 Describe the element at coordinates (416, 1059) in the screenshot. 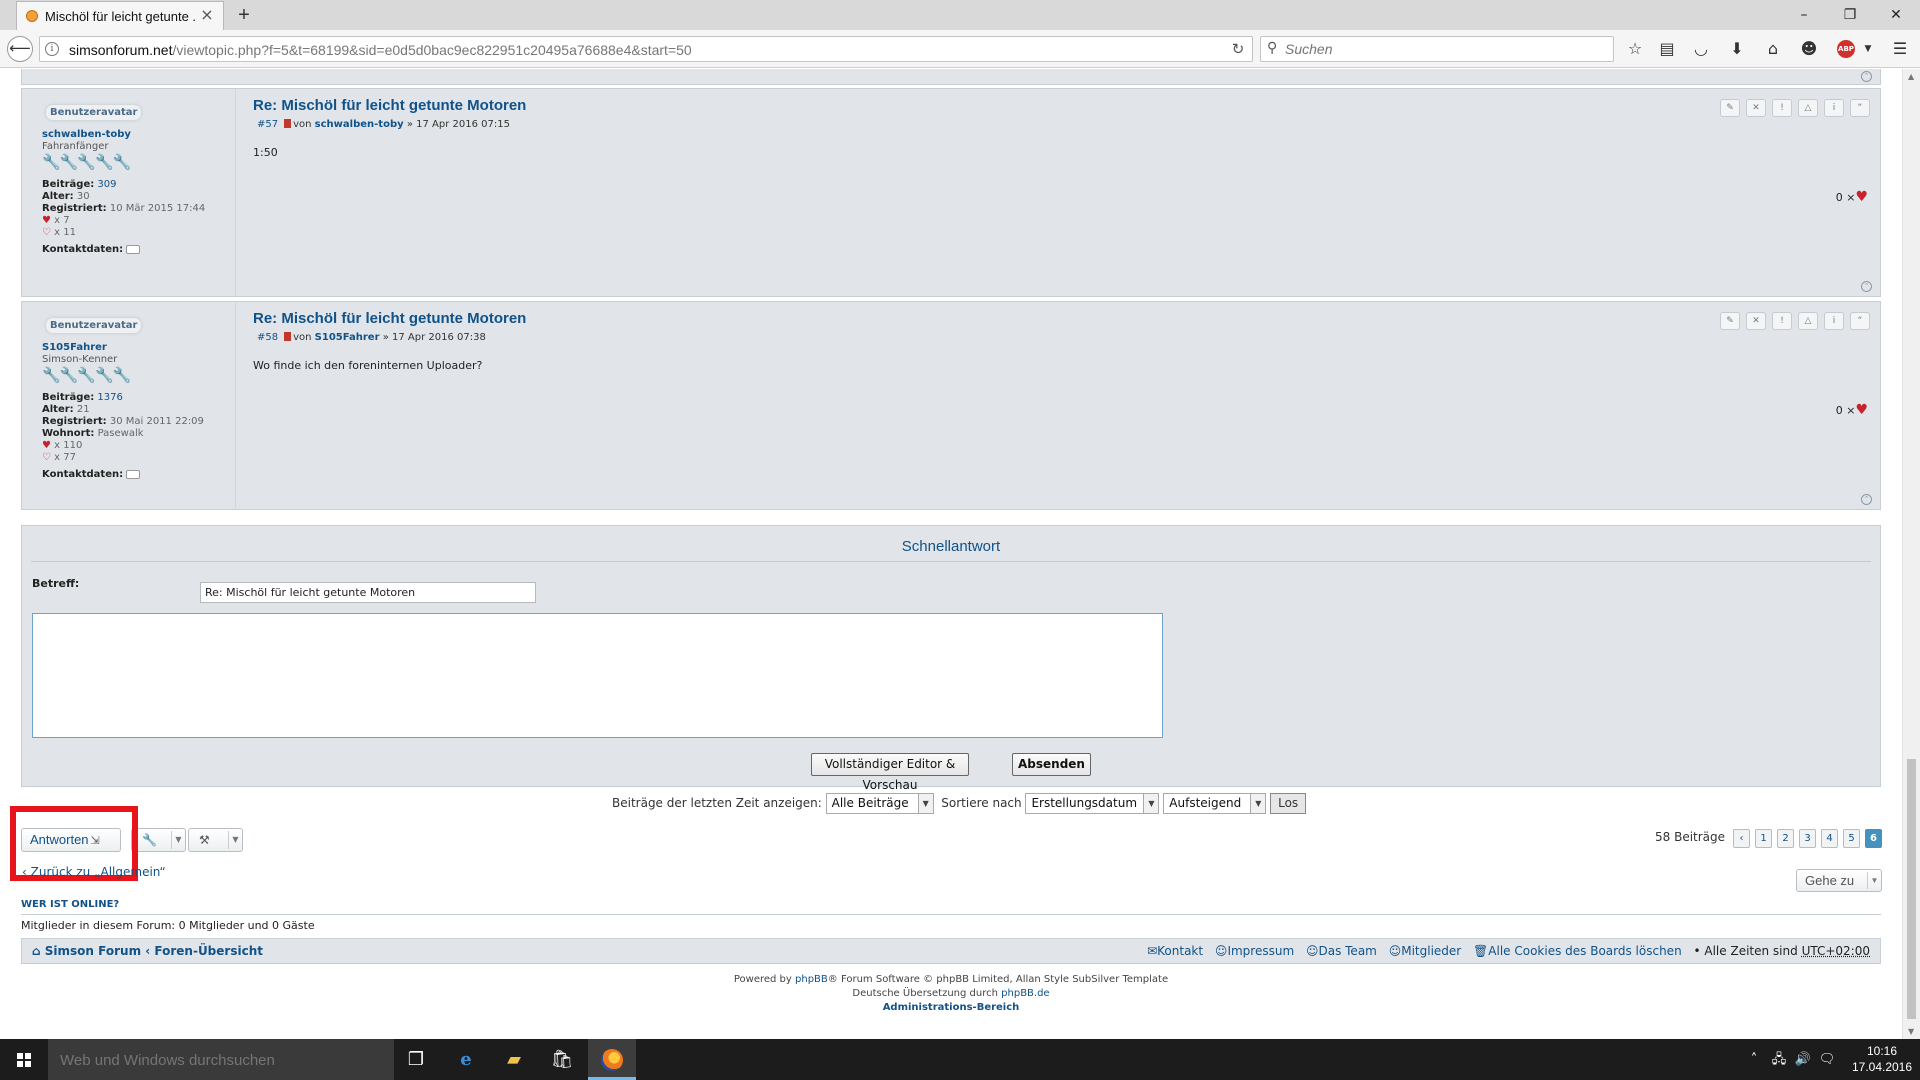

I see `task-view-icon: ❐` at that location.